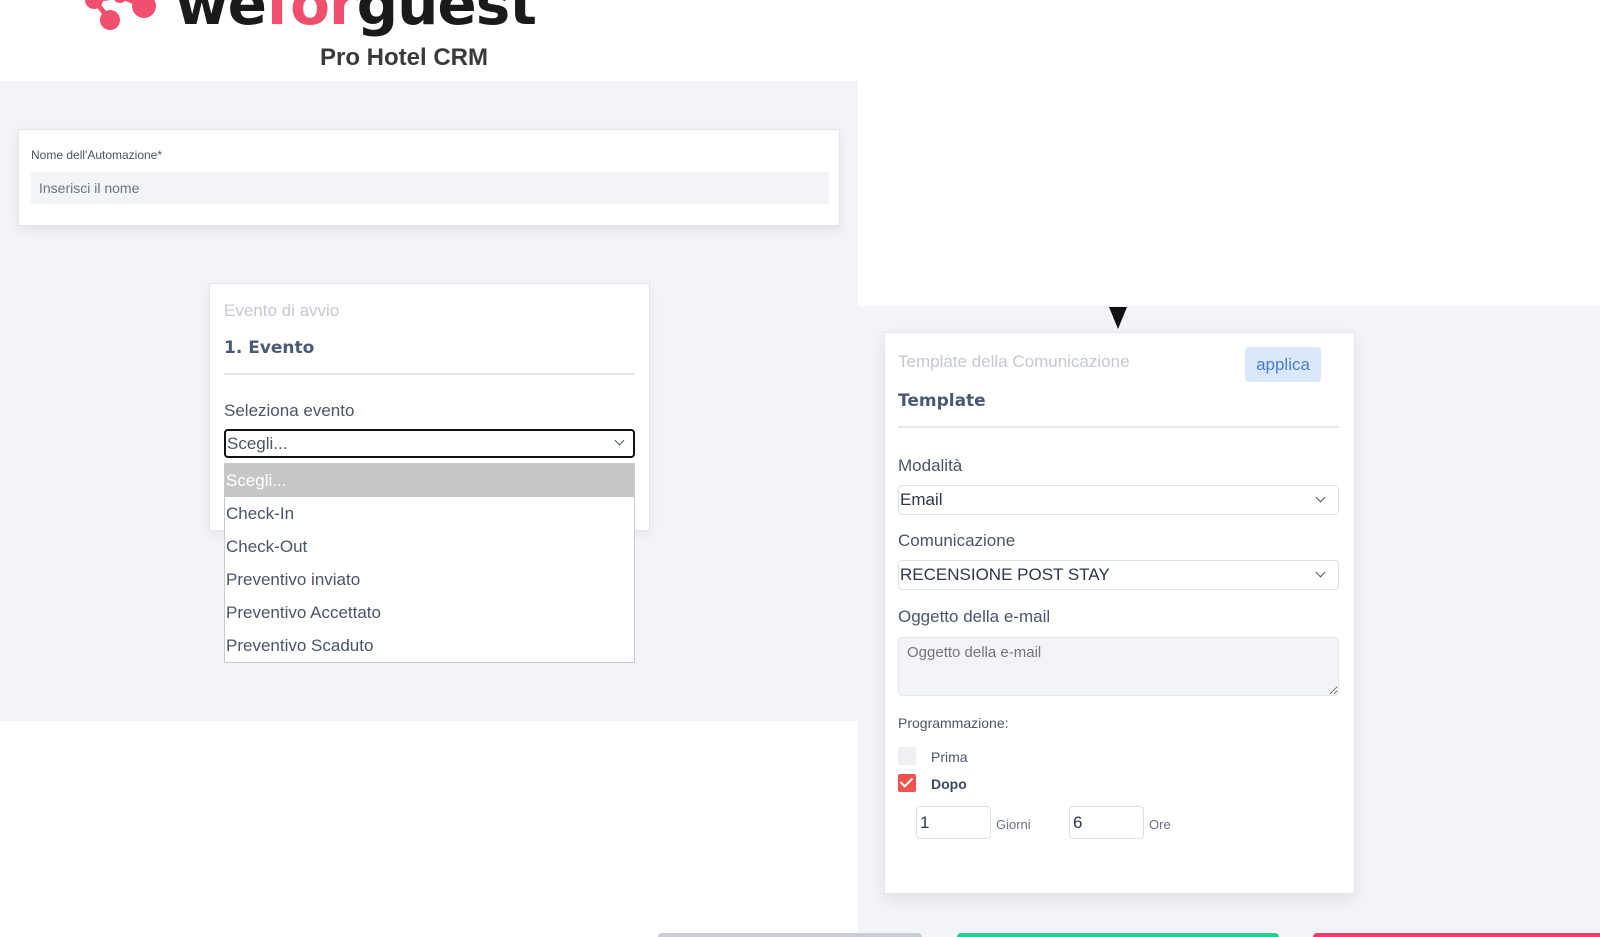 The height and width of the screenshot is (937, 1600). Describe the element at coordinates (97, 155) in the screenshot. I see `automation-name-label: Nome dell'Automazione*` at that location.